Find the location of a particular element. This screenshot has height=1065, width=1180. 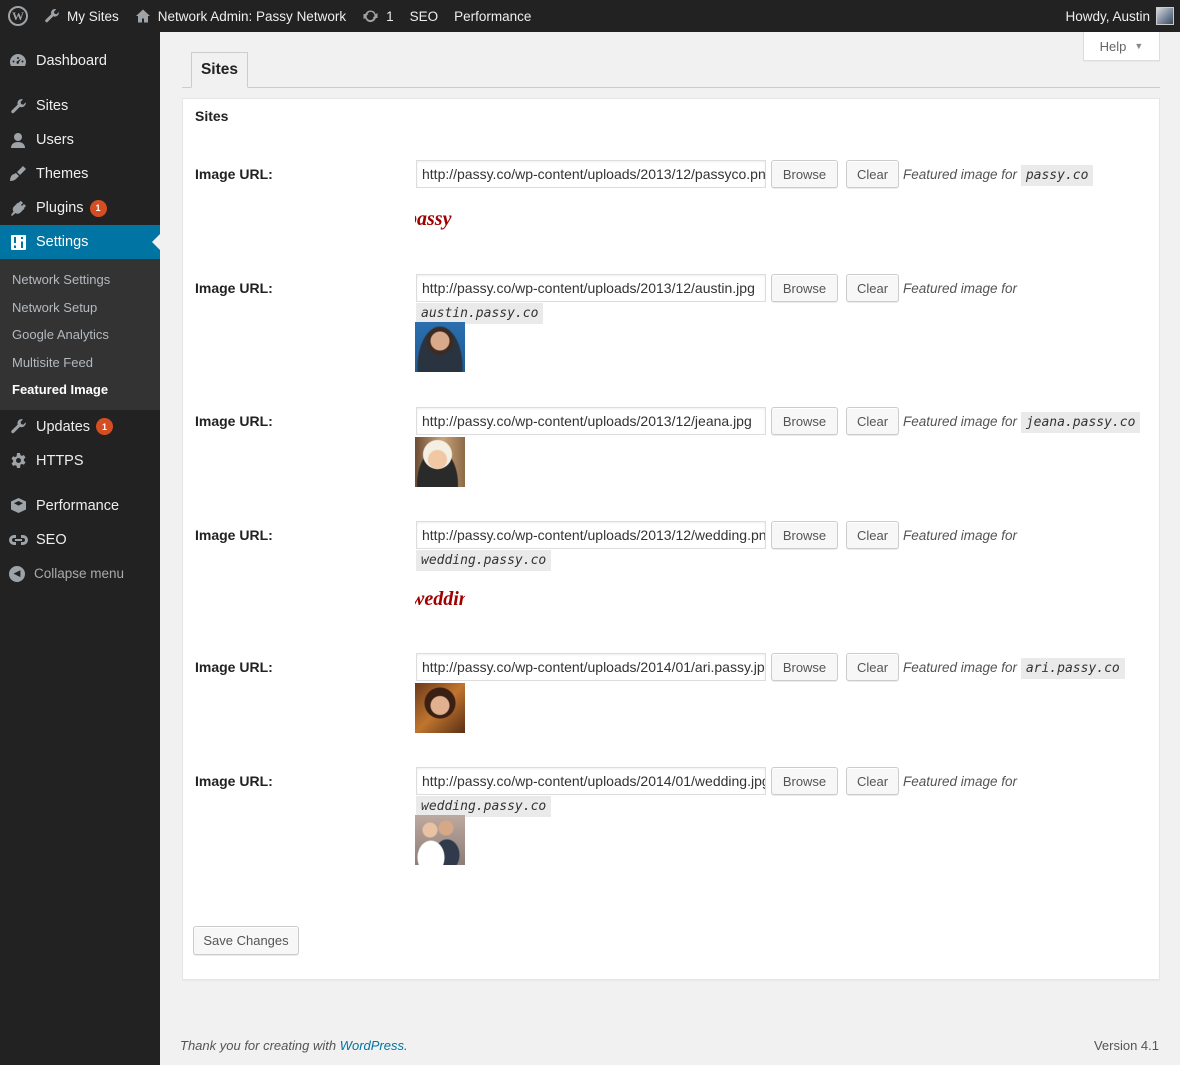

footer-thanks: Thank you for creating with WordPress. is located at coordinates (294, 1045).